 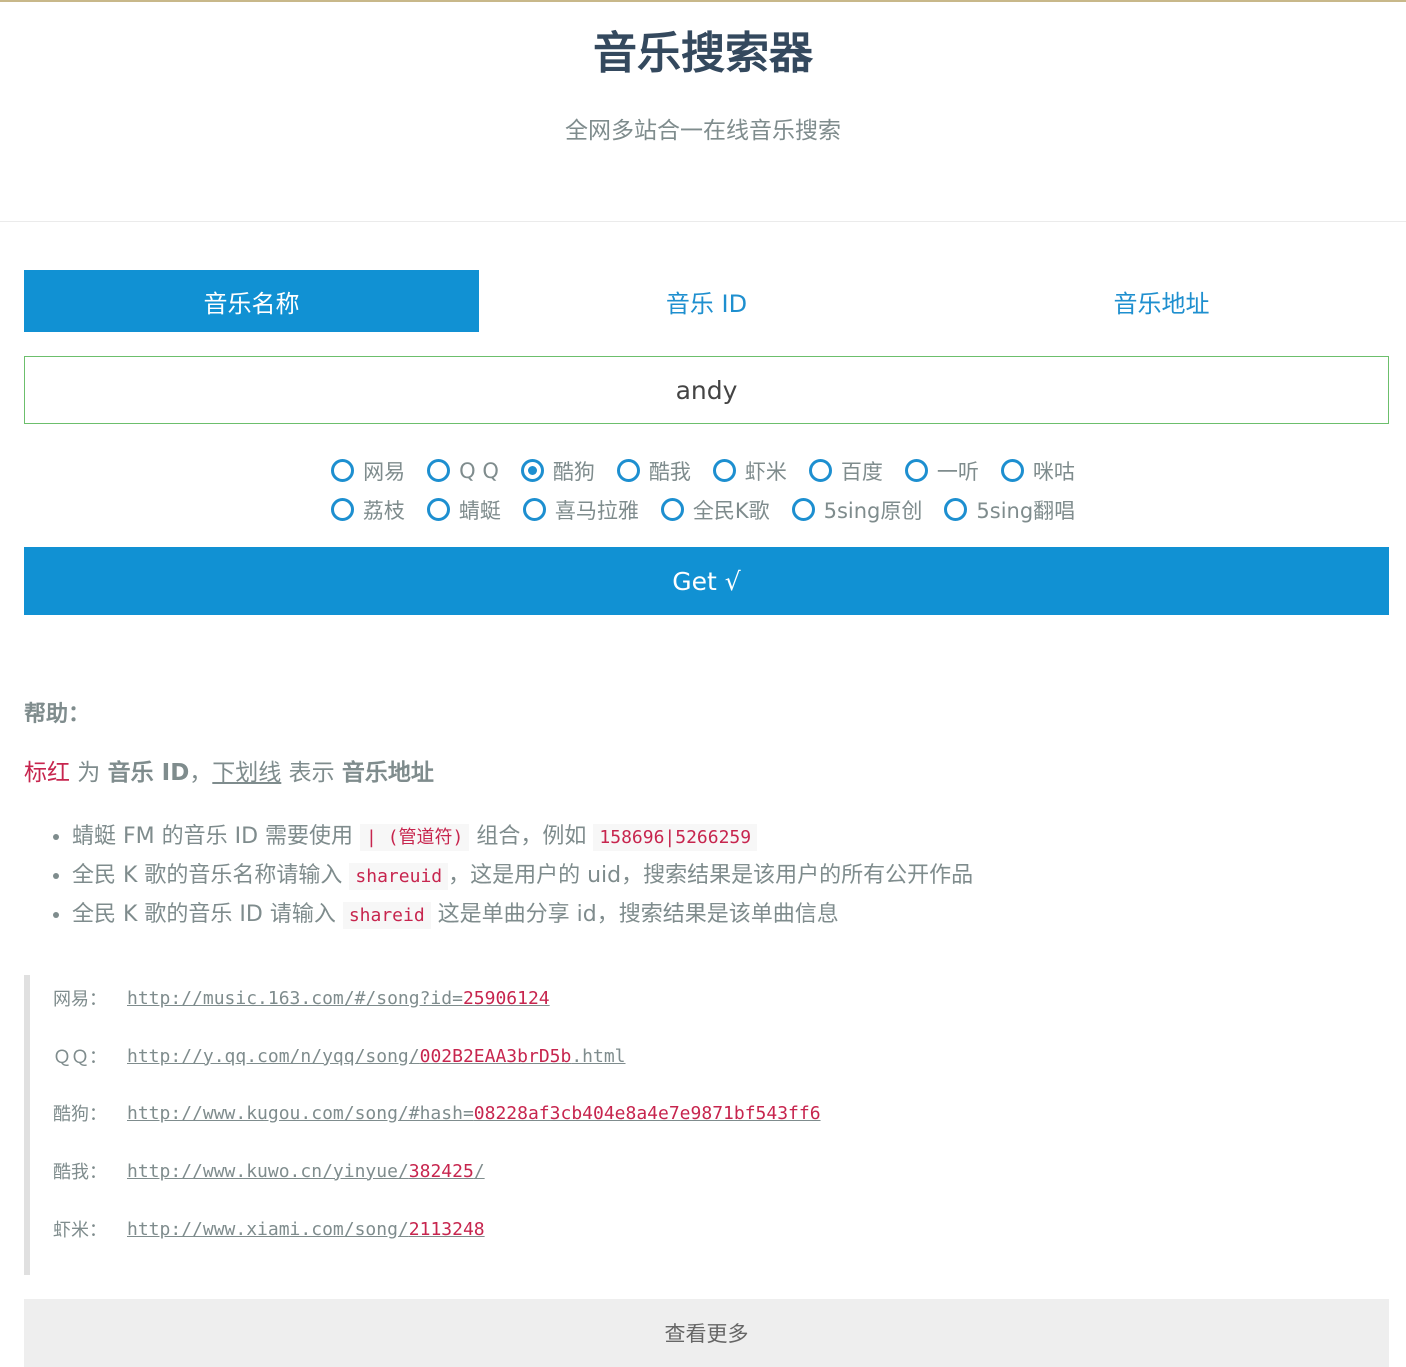 I want to click on source-option-qq: Q Q, so click(x=463, y=471).